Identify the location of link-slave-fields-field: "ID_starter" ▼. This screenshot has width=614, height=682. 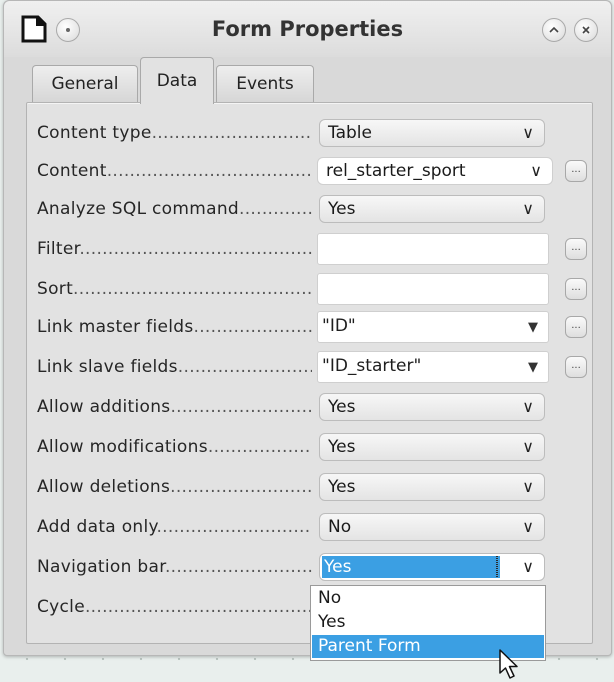
(433, 367).